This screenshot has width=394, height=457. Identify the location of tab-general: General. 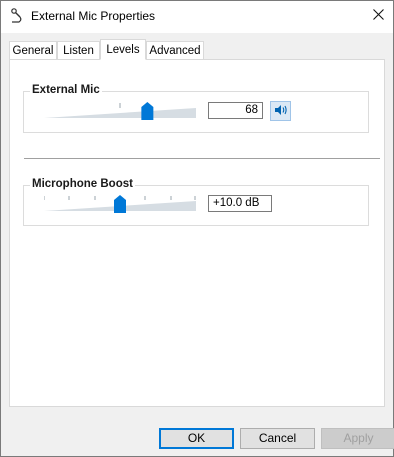
(33, 50).